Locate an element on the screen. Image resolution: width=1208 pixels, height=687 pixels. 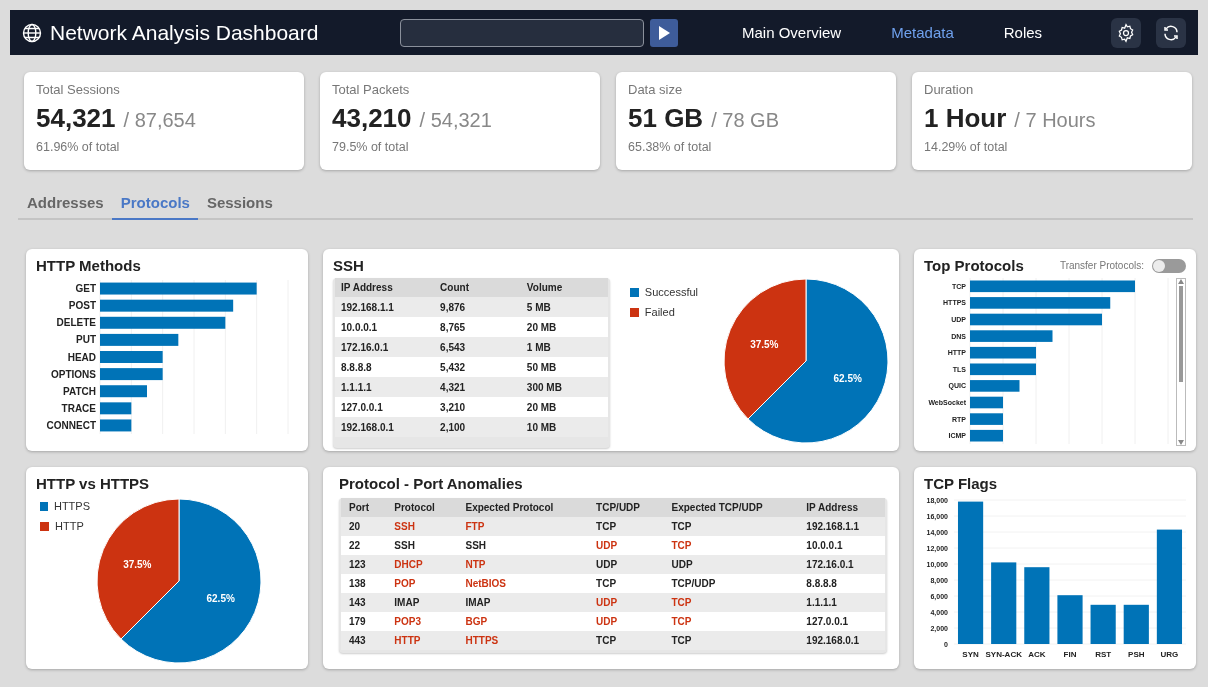
stat-label: Duration is located at coordinates (949, 89).